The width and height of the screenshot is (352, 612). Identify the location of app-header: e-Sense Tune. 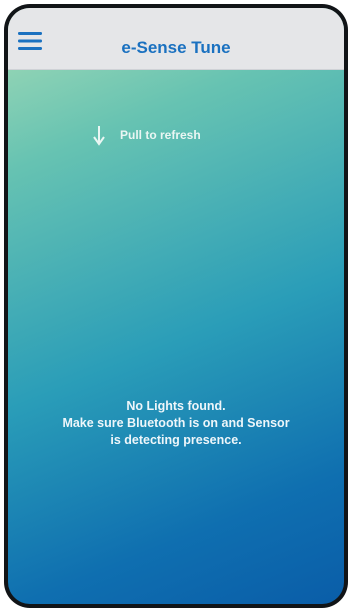
(176, 39).